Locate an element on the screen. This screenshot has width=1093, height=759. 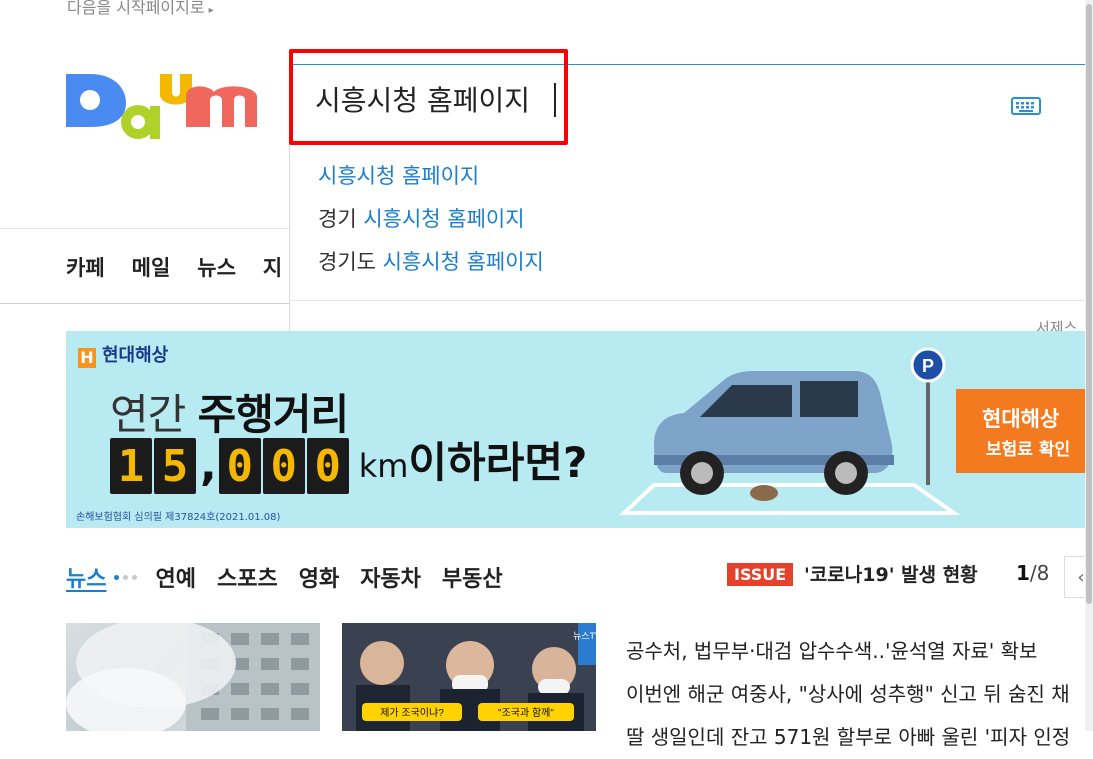
banner-legal-text: 손해보험협회 심의필 제37824호(2021.01.08) is located at coordinates (178, 517).